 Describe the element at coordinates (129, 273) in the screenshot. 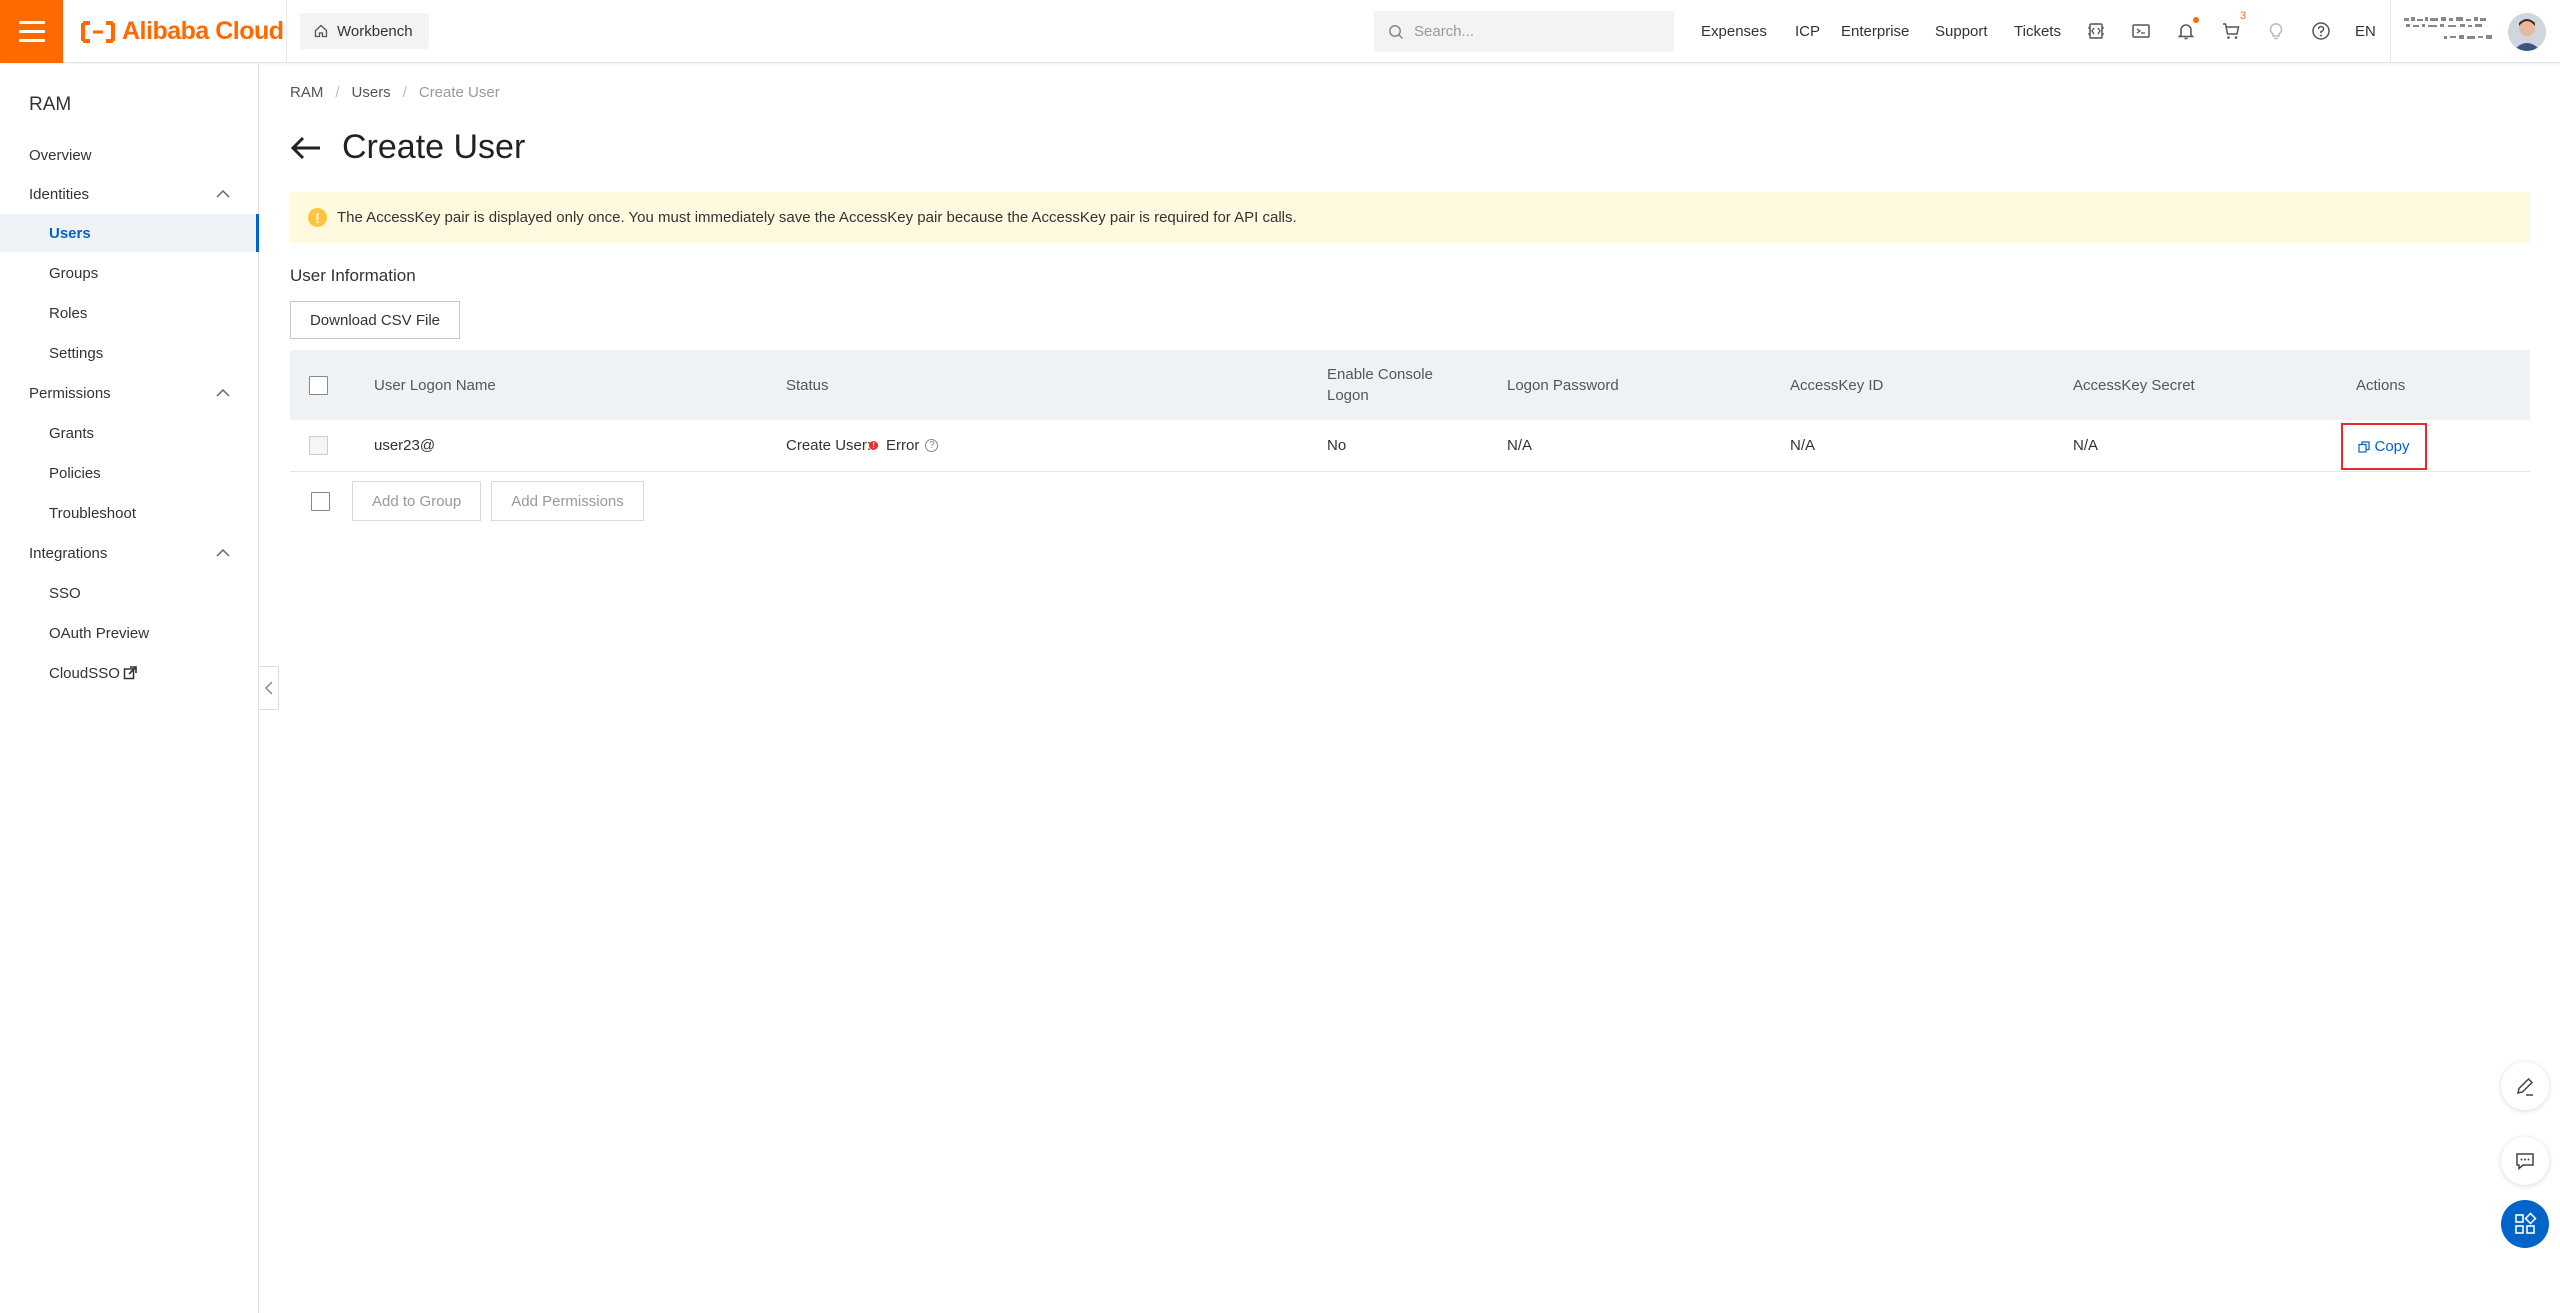

I see `sidebar-item-groups: Groups` at that location.